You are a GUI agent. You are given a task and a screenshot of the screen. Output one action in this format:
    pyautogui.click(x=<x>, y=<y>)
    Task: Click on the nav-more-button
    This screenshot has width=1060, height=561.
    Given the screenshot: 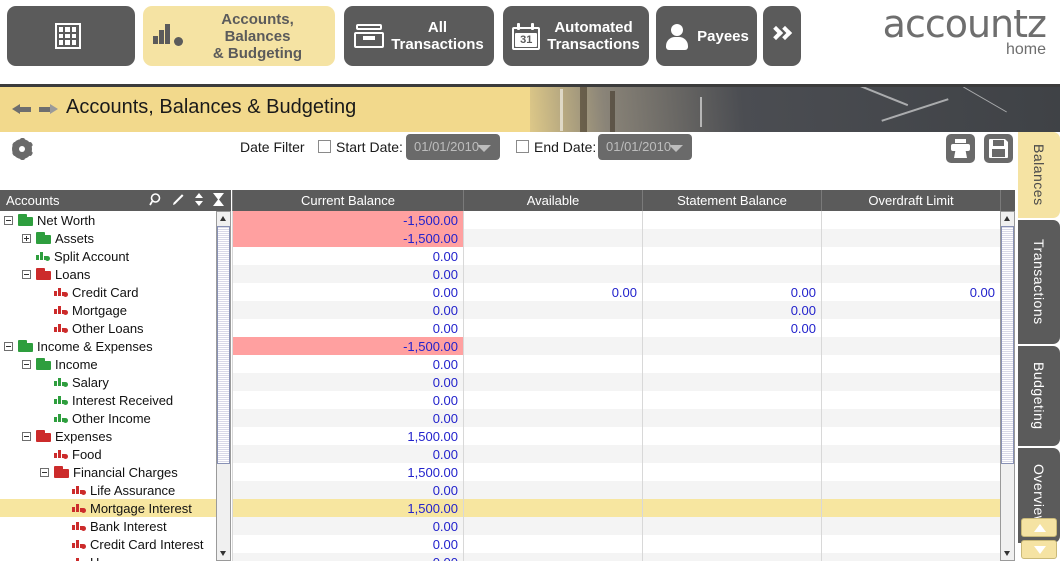 What is the action you would take?
    pyautogui.click(x=782, y=36)
    